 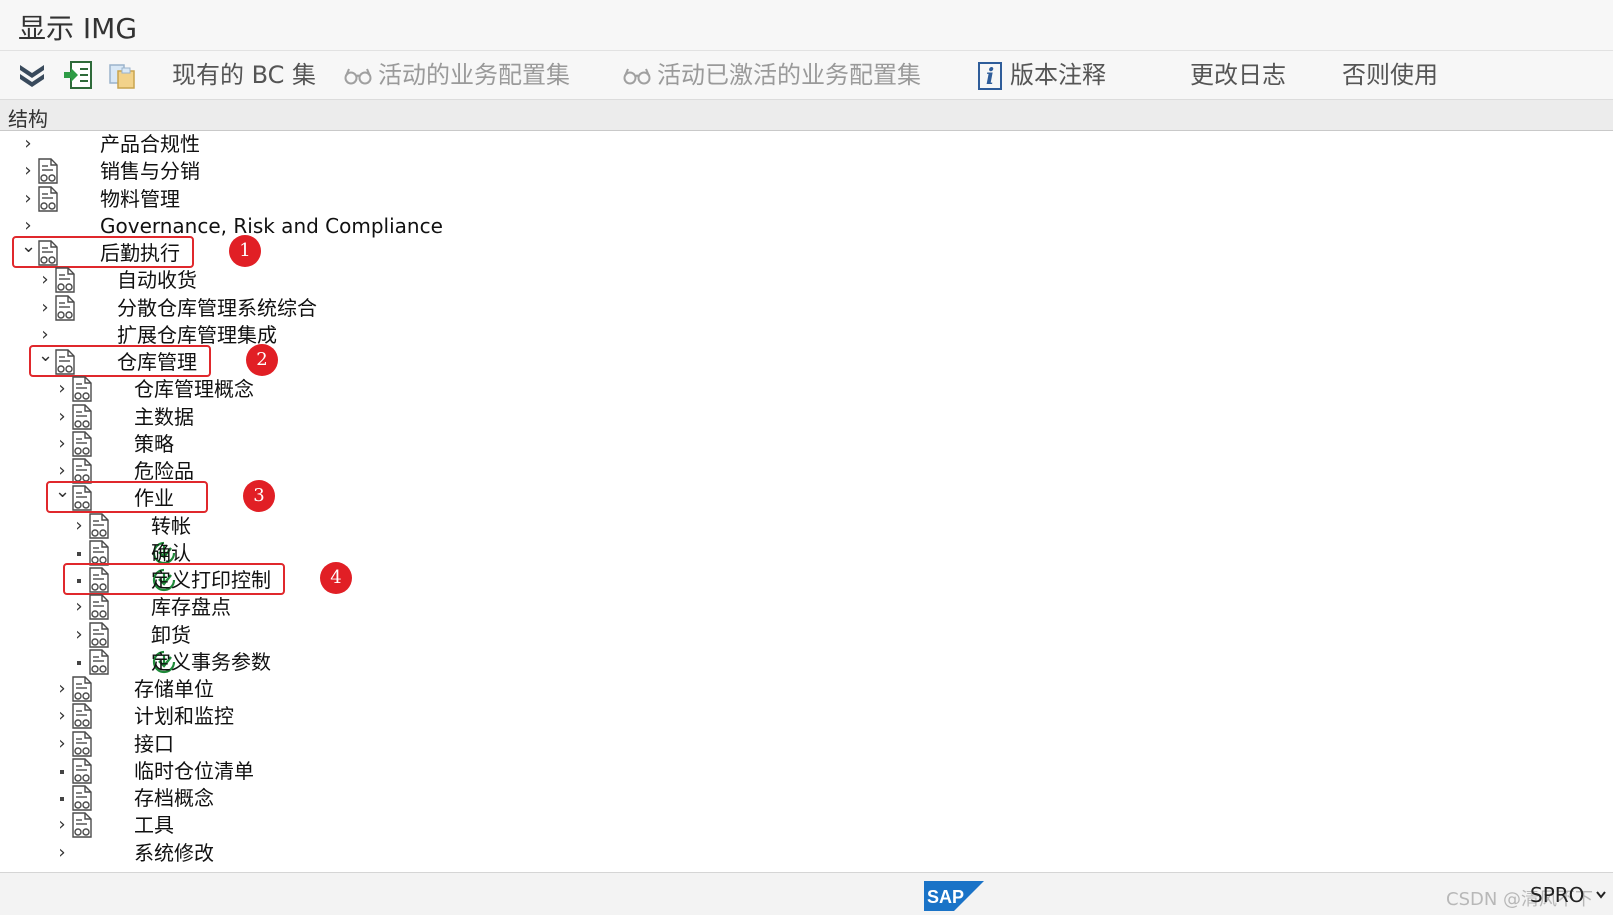 What do you see at coordinates (750, 771) in the screenshot?
I see `tree-node: 临时仓位清单` at bounding box center [750, 771].